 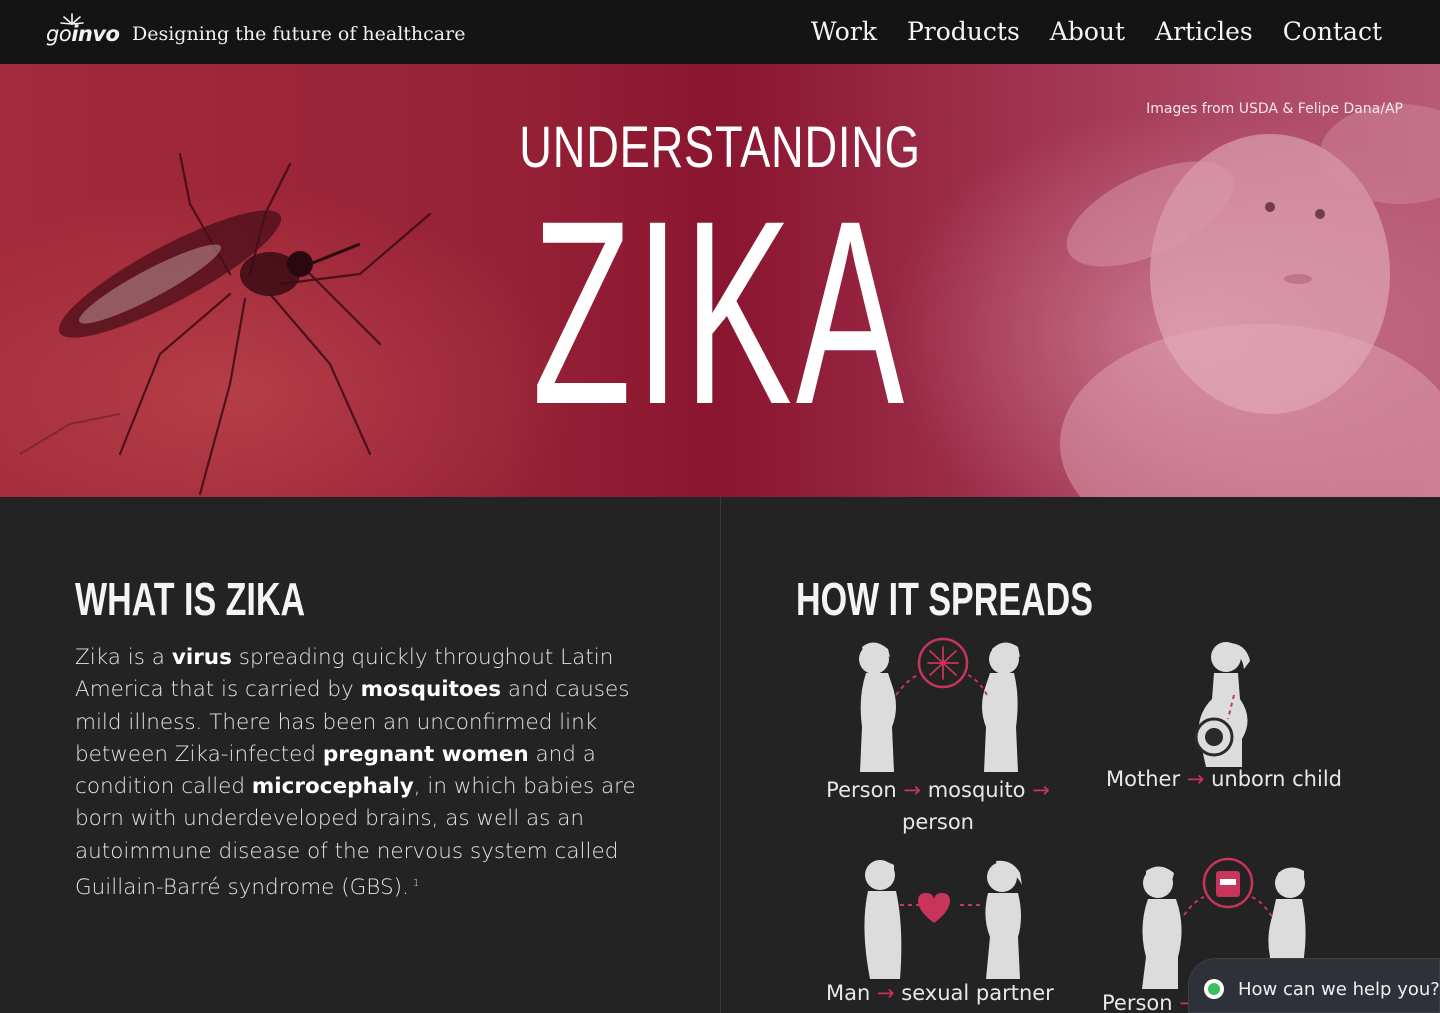 I want to click on site-tagline: Designing the future of healthcare, so click(x=299, y=34).